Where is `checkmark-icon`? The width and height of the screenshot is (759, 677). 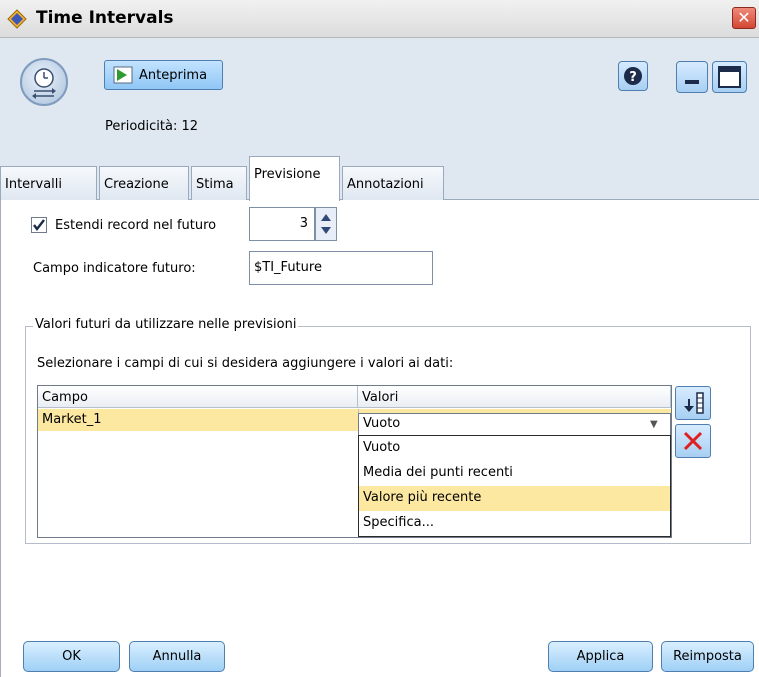 checkmark-icon is located at coordinates (39, 225).